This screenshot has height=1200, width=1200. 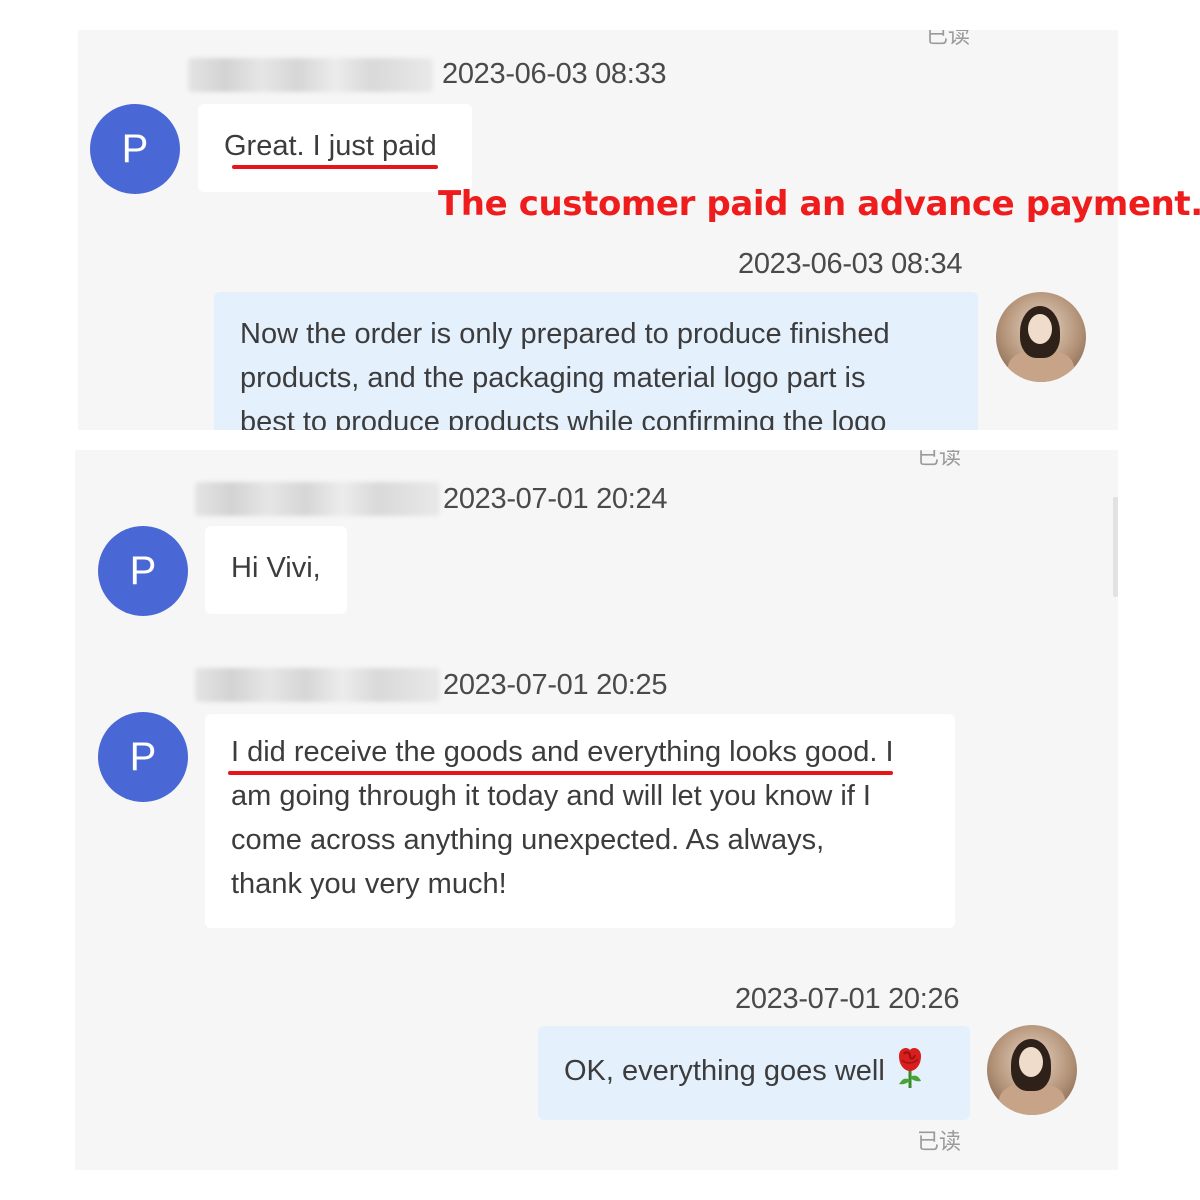 What do you see at coordinates (330, 146) in the screenshot?
I see `message-text: Great. I just paid` at bounding box center [330, 146].